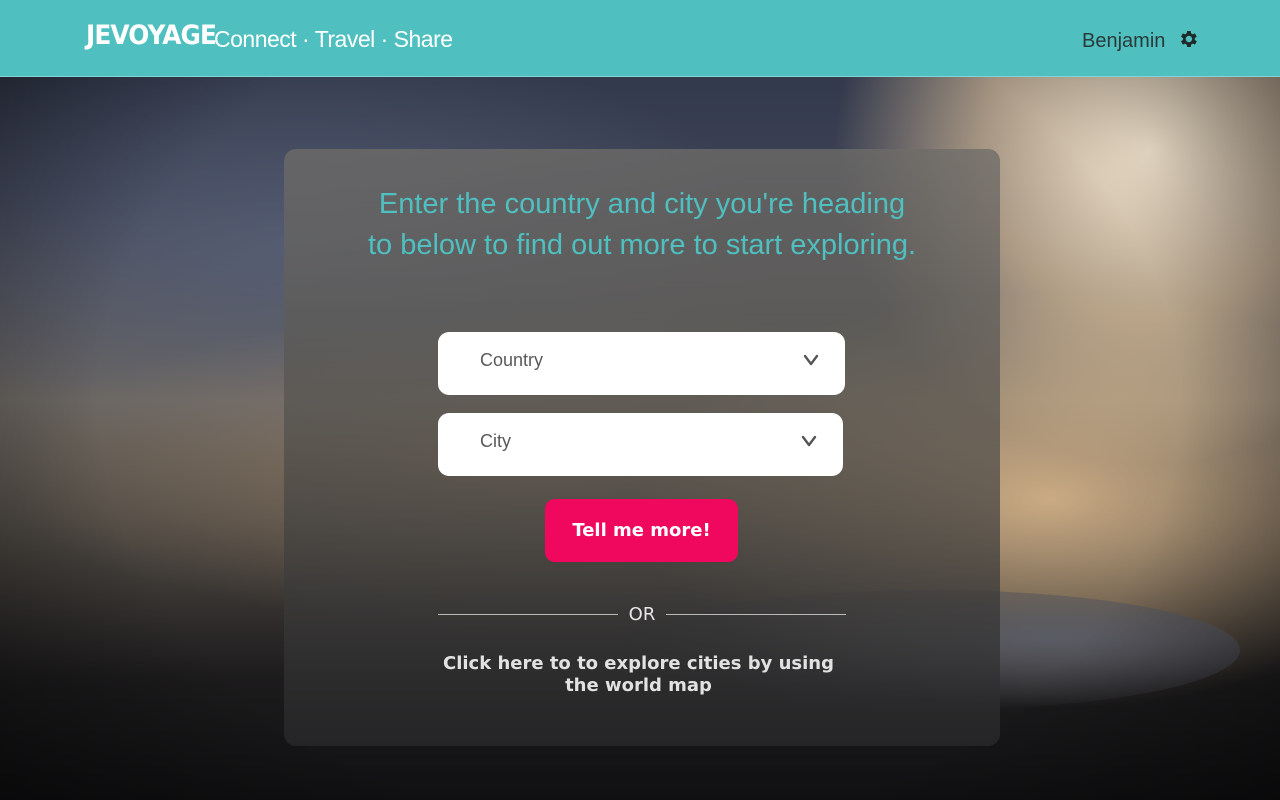 This screenshot has width=1280, height=800. Describe the element at coordinates (756, 614) in the screenshot. I see `divider-right` at that location.